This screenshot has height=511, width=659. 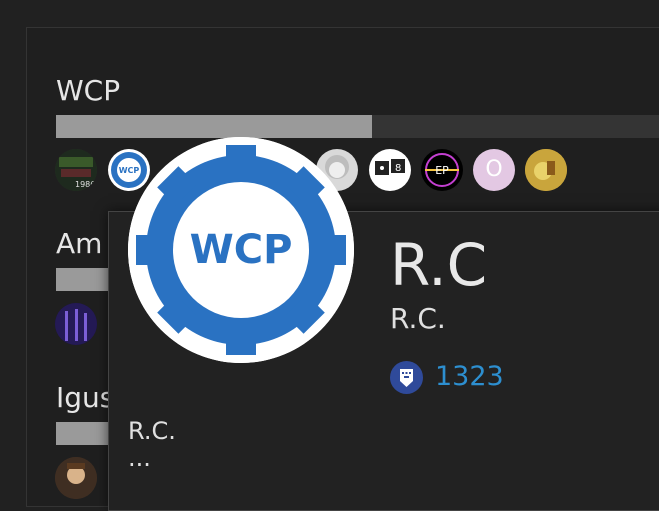 I want to click on avatar-letter: O, so click(x=494, y=169).